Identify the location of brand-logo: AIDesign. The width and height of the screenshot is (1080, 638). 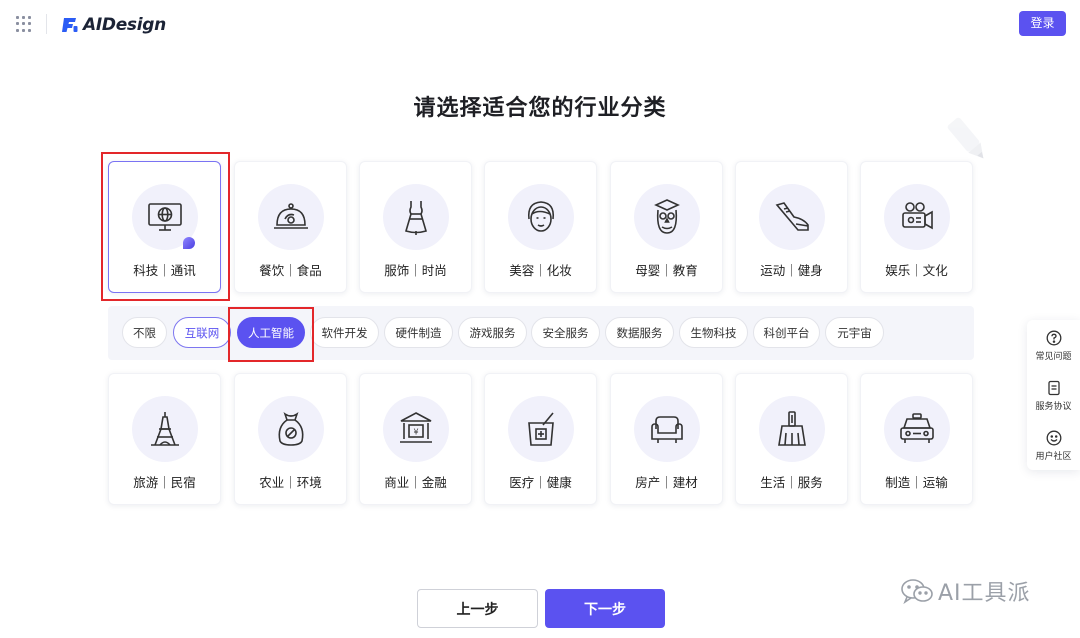
(113, 25).